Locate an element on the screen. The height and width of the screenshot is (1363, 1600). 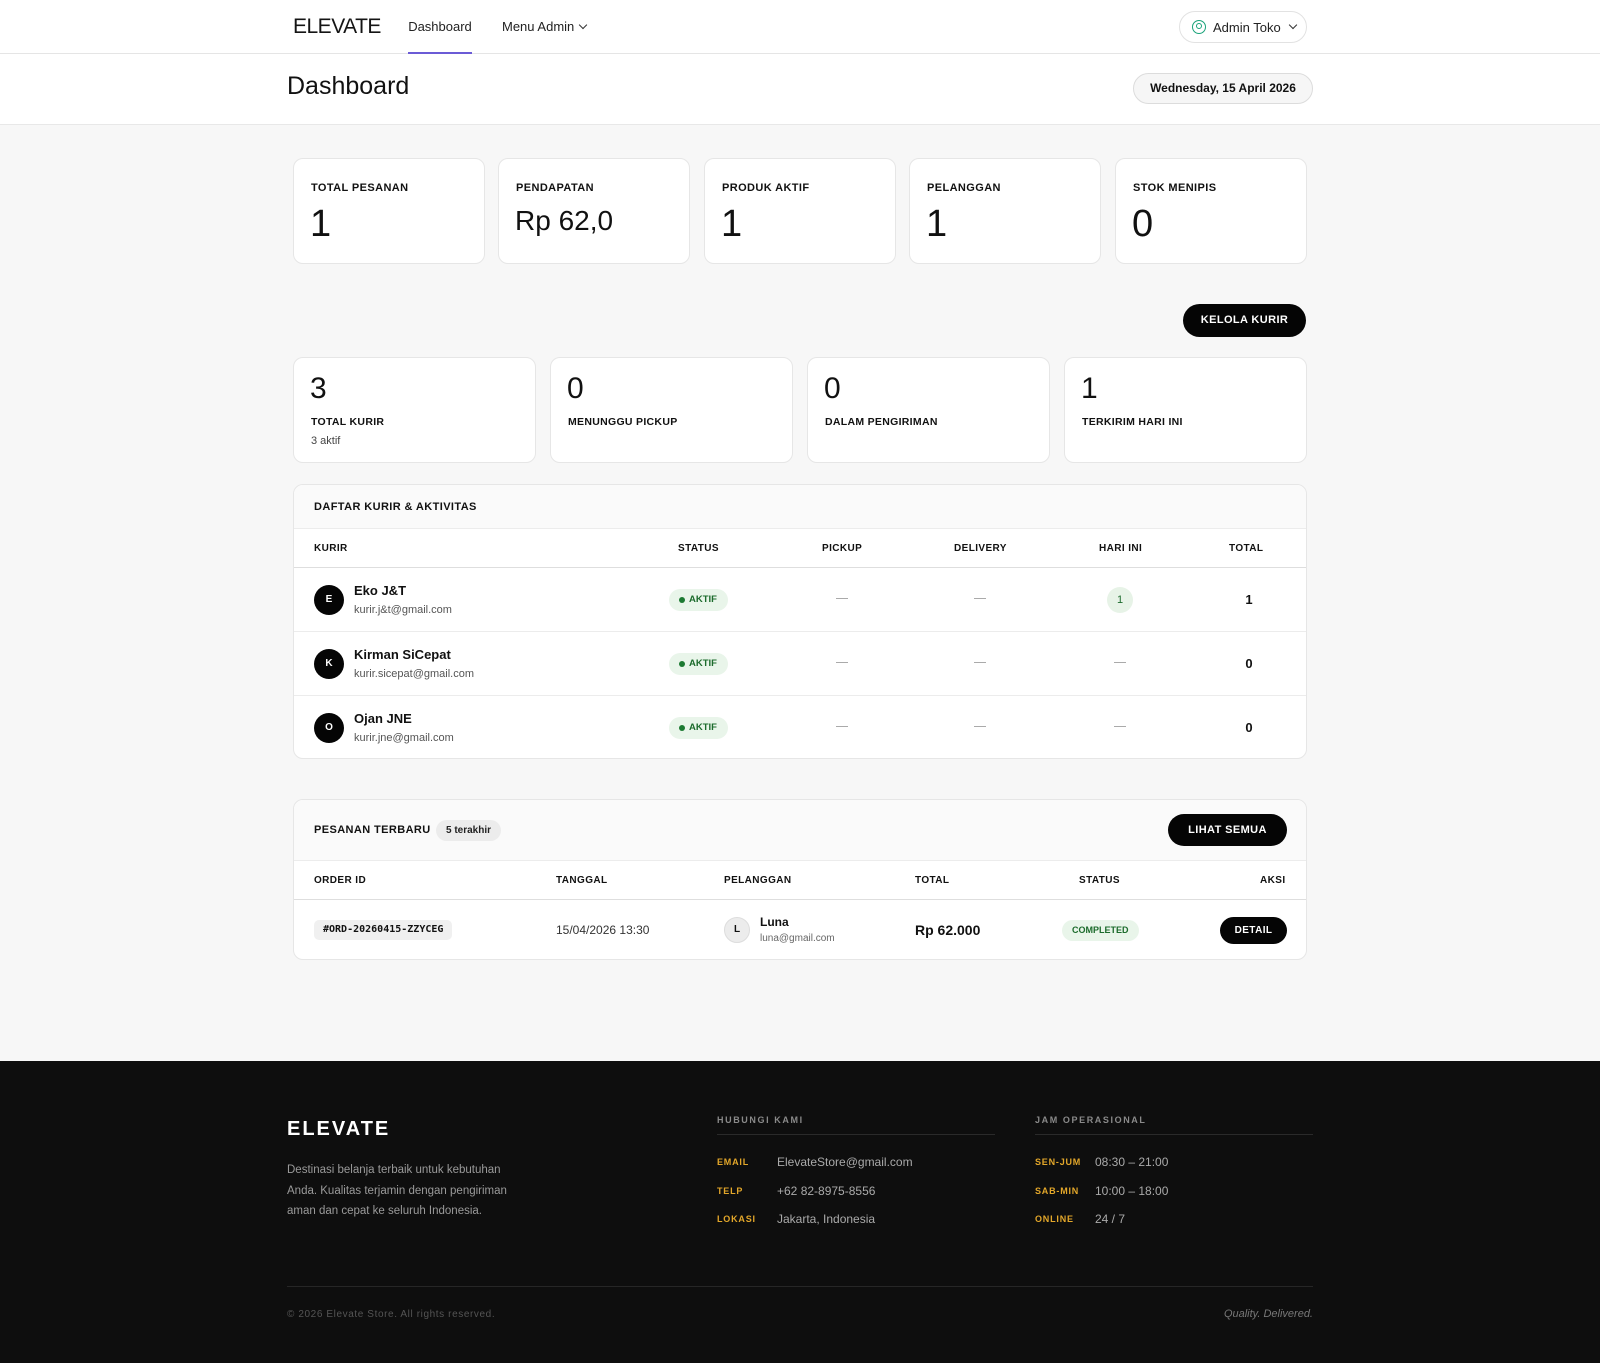
avatar: E is located at coordinates (329, 600).